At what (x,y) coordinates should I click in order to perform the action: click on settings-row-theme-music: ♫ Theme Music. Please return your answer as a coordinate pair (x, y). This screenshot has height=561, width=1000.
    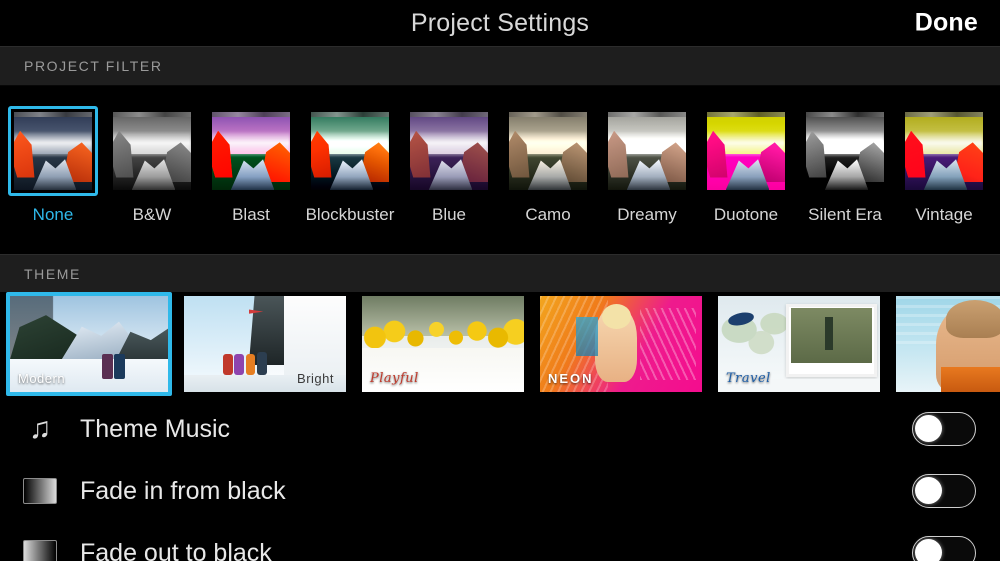
    Looking at the image, I should click on (500, 429).